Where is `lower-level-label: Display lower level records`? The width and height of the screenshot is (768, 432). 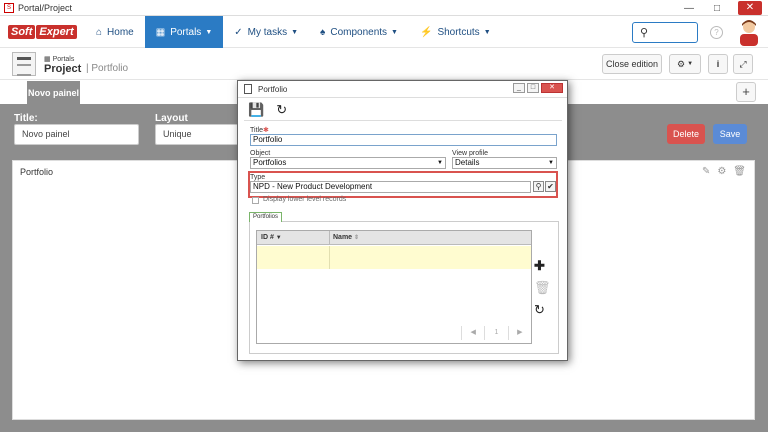
lower-level-label: Display lower level records is located at coordinates (305, 199).